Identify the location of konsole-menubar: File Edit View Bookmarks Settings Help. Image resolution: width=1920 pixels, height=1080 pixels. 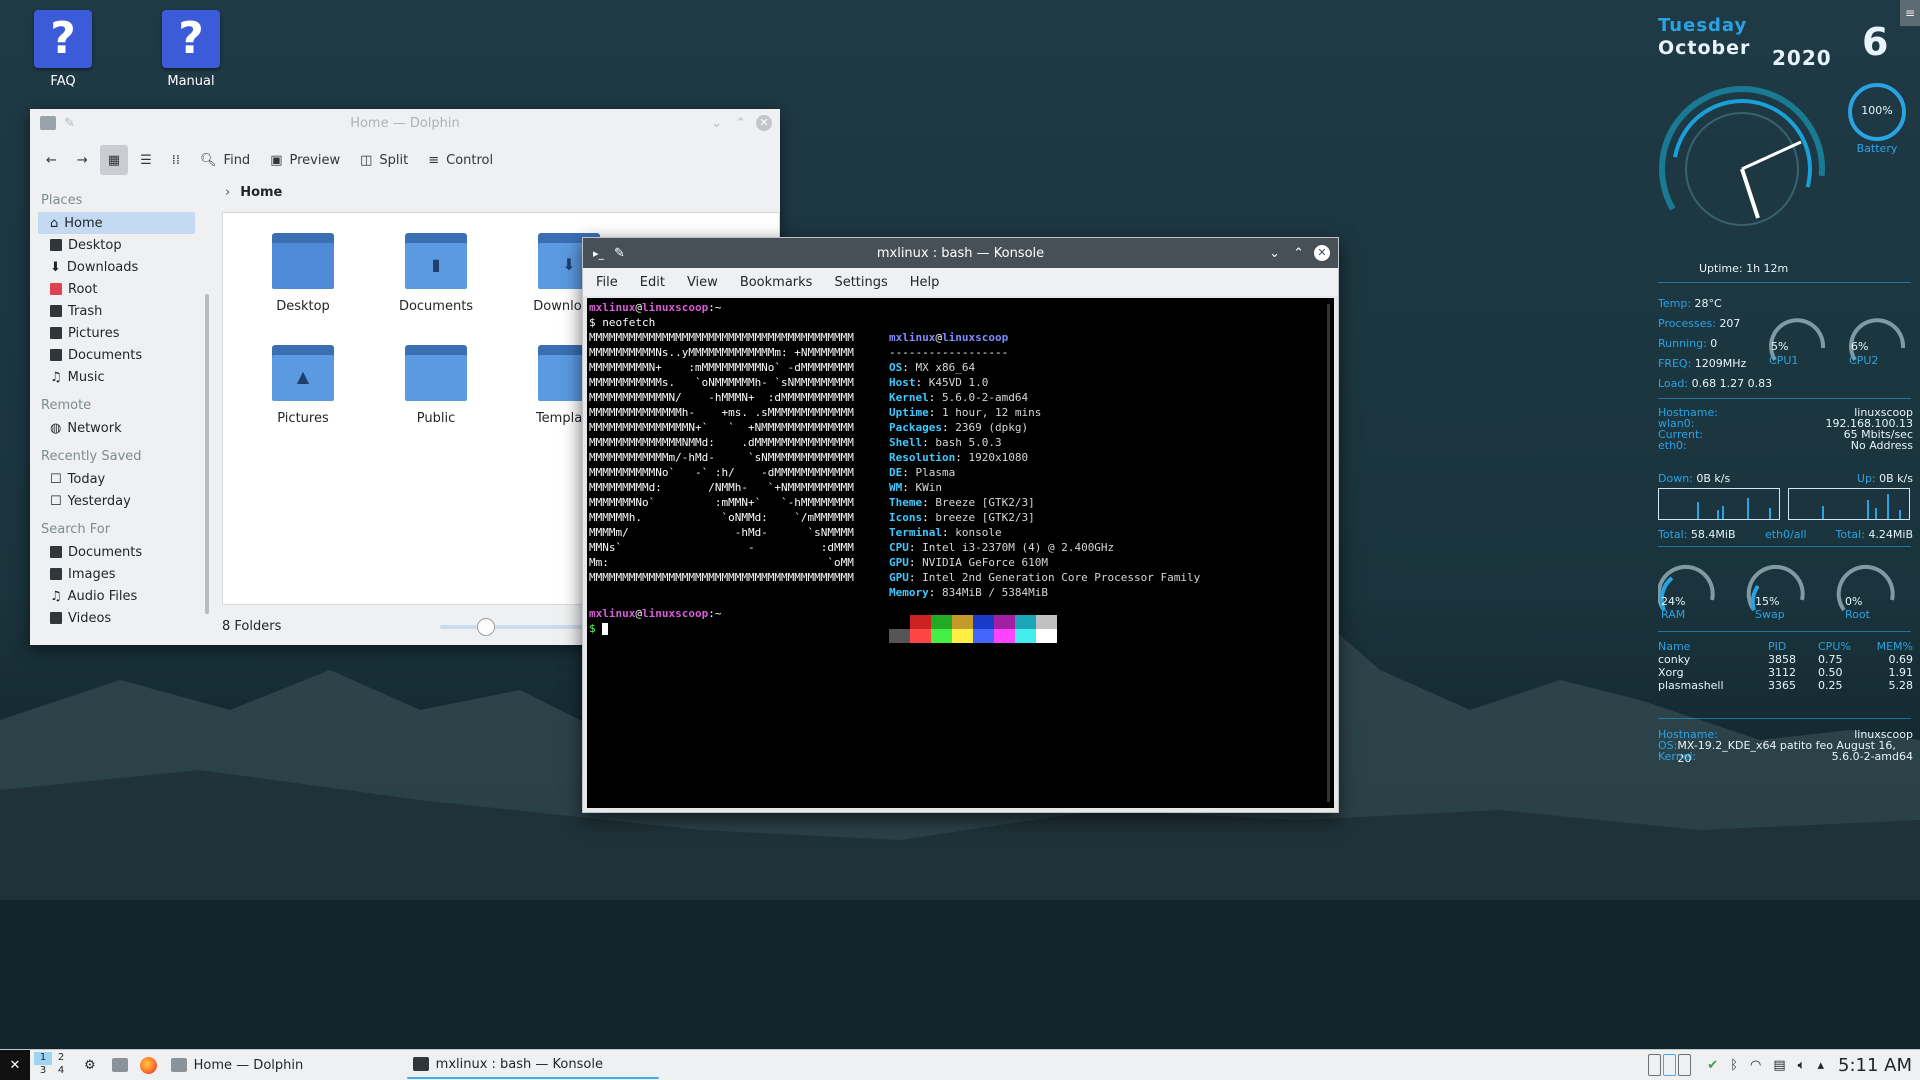
(960, 282).